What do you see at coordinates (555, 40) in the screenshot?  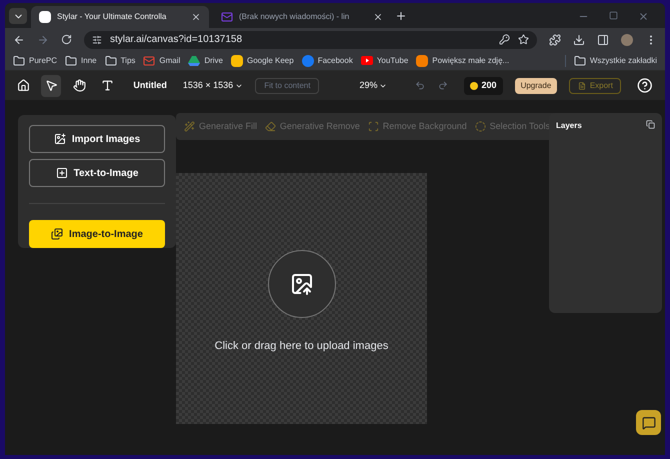 I see `puzzle-icon` at bounding box center [555, 40].